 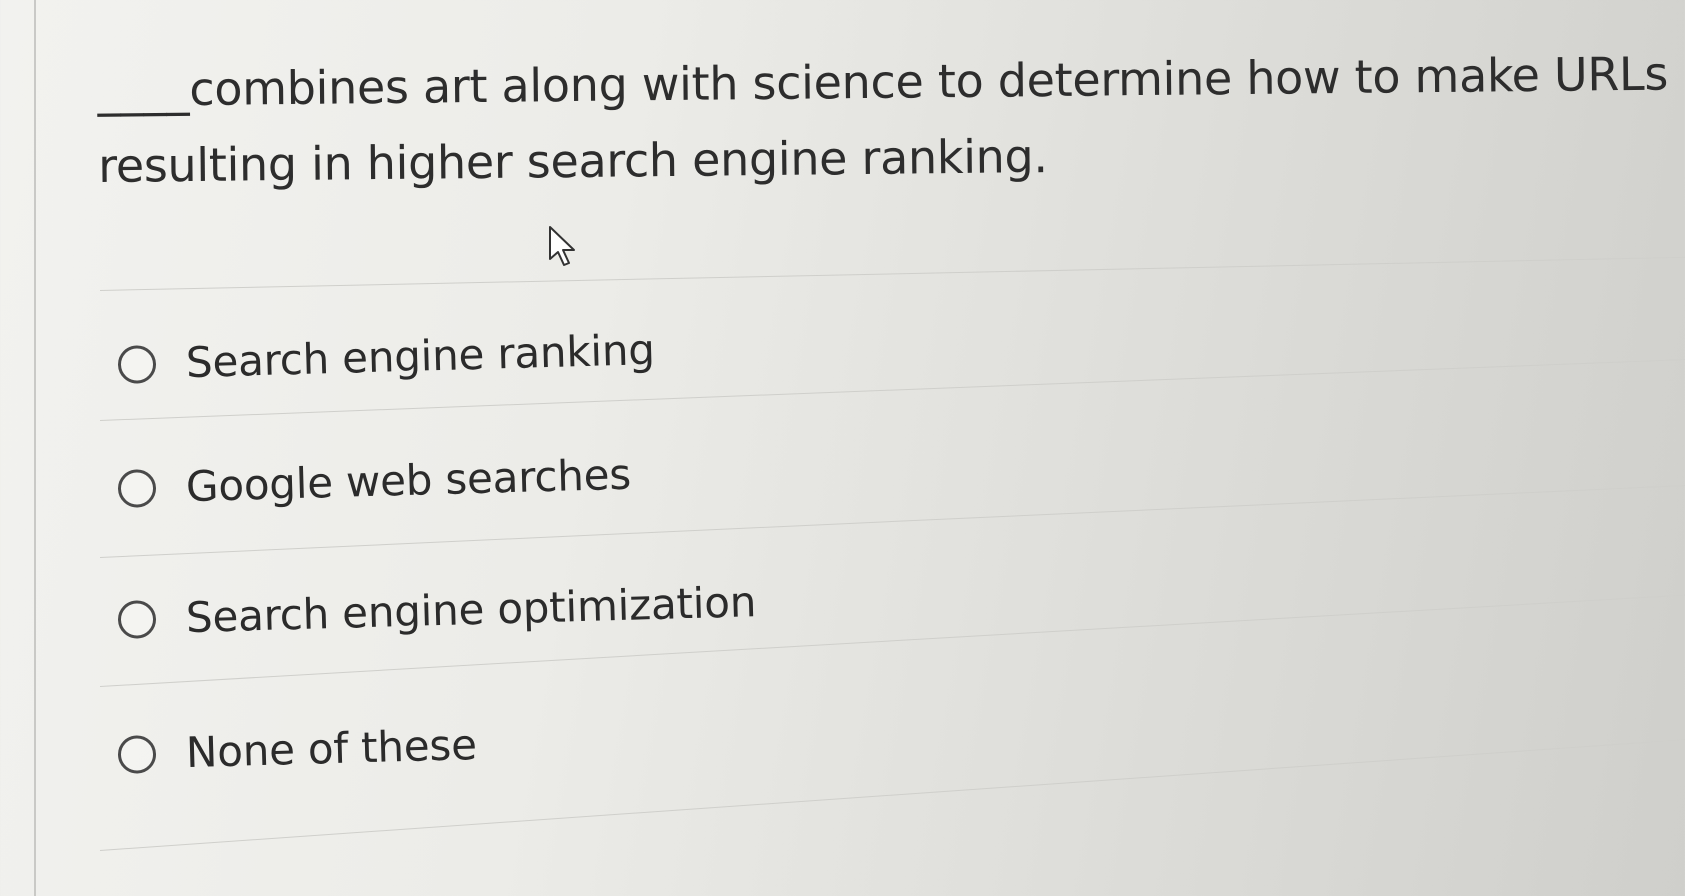 What do you see at coordinates (35, 448) in the screenshot?
I see `left-border` at bounding box center [35, 448].